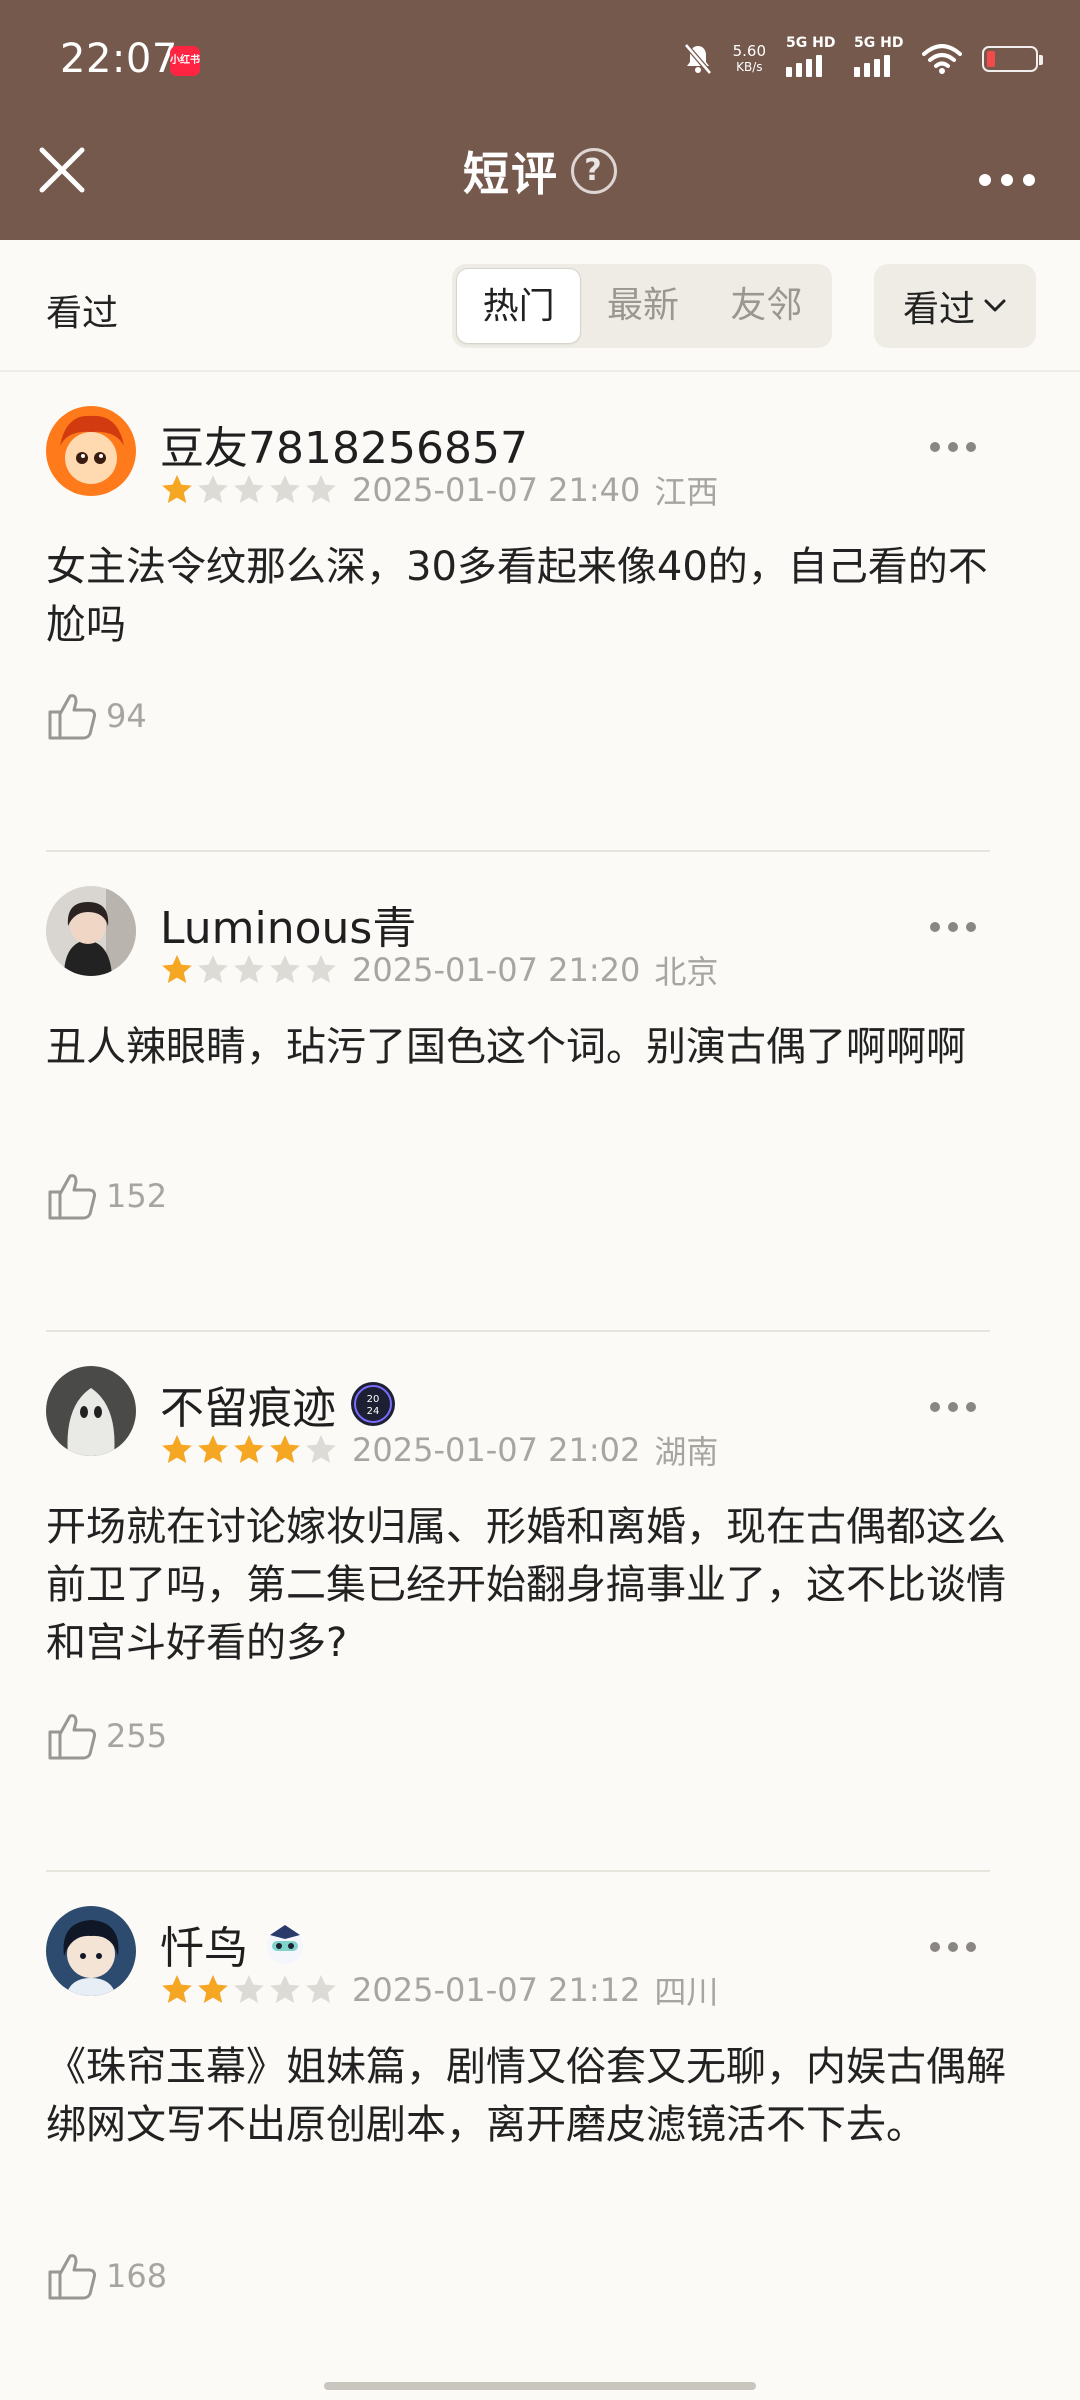  Describe the element at coordinates (119, 59) in the screenshot. I see `status-time: 22:07` at that location.